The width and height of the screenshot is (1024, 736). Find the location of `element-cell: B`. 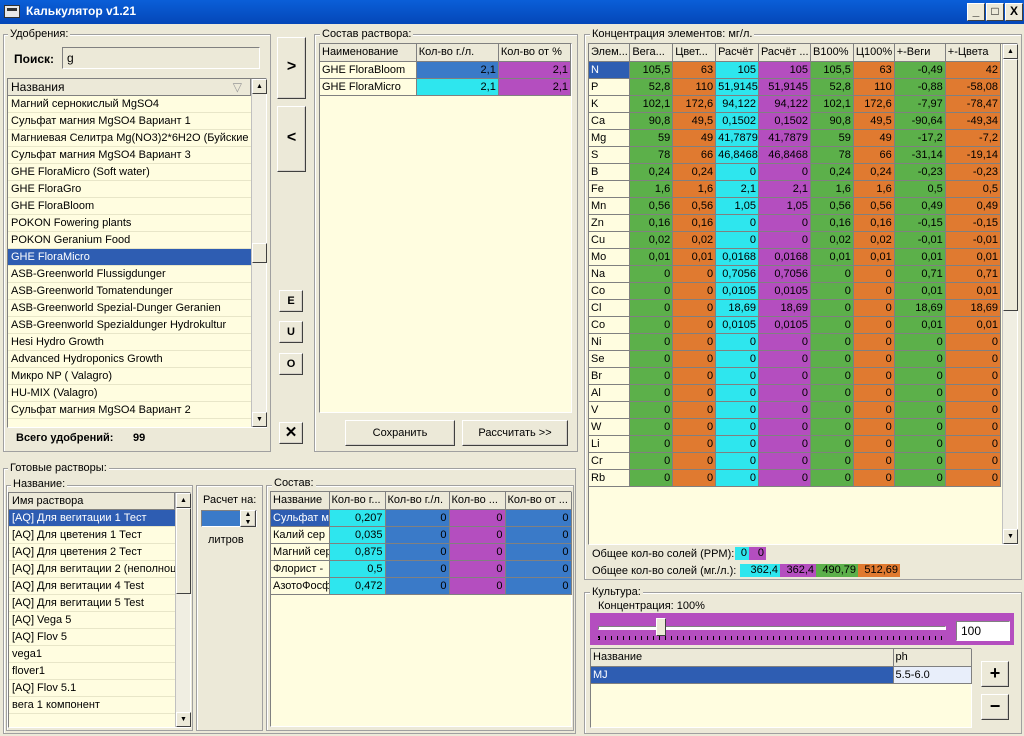

element-cell: B is located at coordinates (610, 172).